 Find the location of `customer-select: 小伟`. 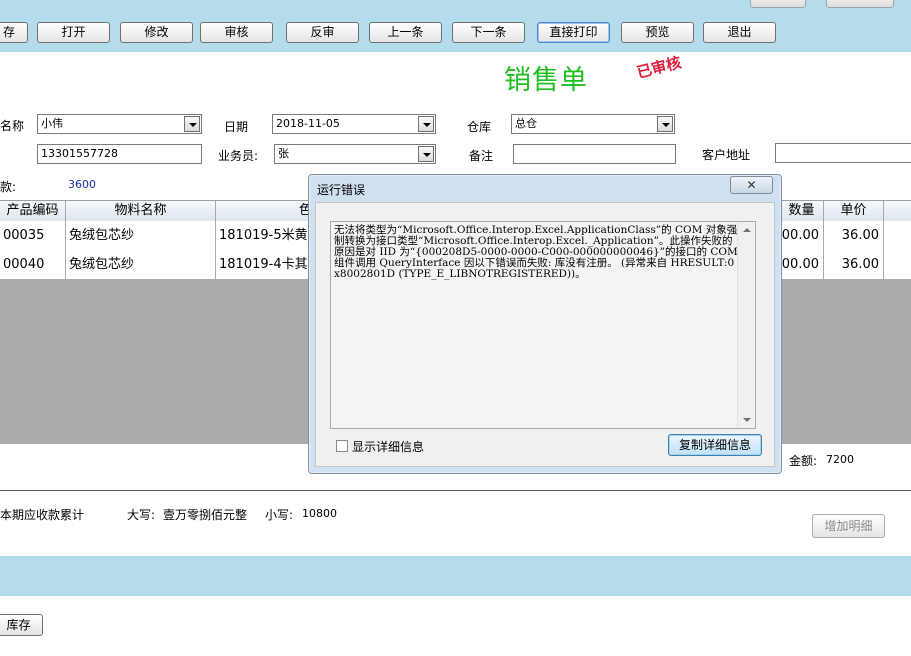

customer-select: 小伟 is located at coordinates (119, 124).